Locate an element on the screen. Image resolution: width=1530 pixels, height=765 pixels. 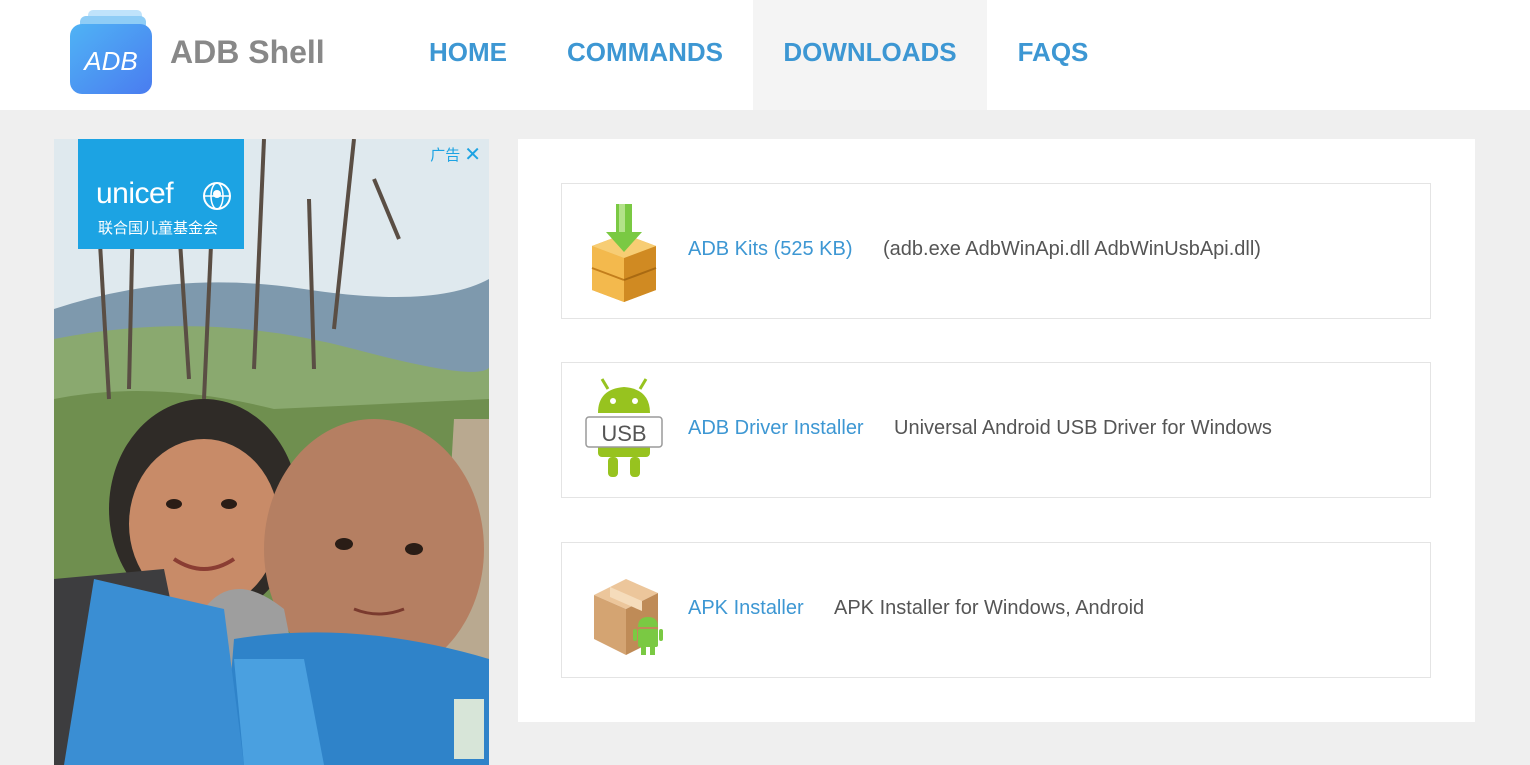
adb-kits-link: ADB Kits (525 KB) is located at coordinates (770, 249).